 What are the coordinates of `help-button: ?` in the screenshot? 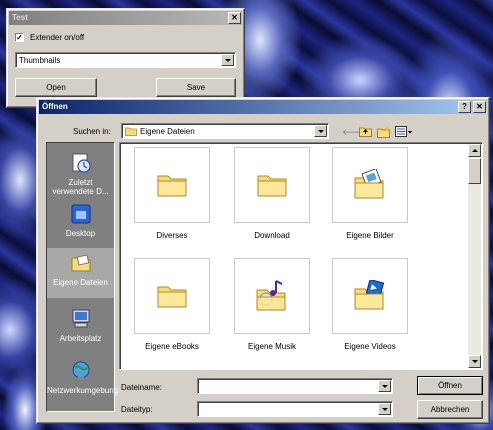 It's located at (464, 107).